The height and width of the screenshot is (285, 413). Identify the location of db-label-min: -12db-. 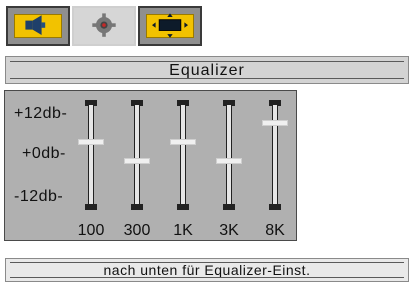
(39, 196).